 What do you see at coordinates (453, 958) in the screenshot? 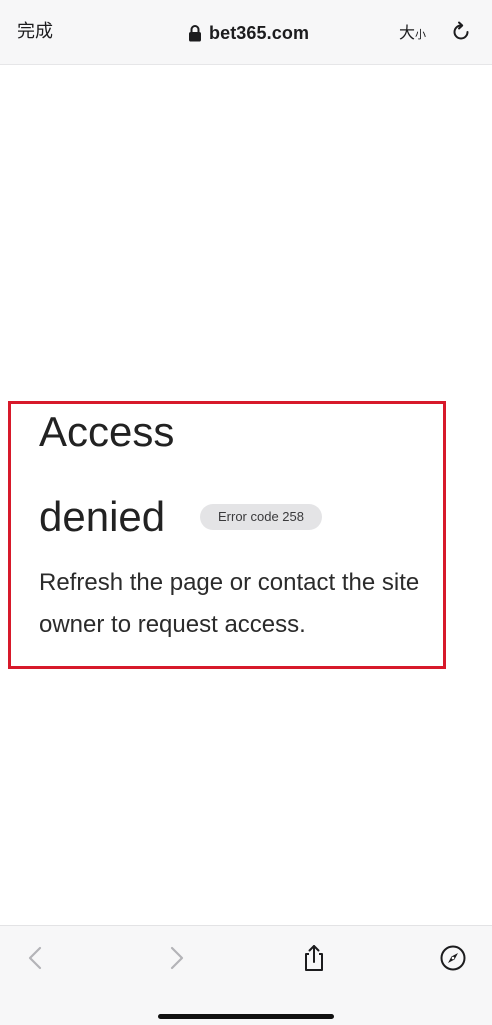
I see `compass-icon` at bounding box center [453, 958].